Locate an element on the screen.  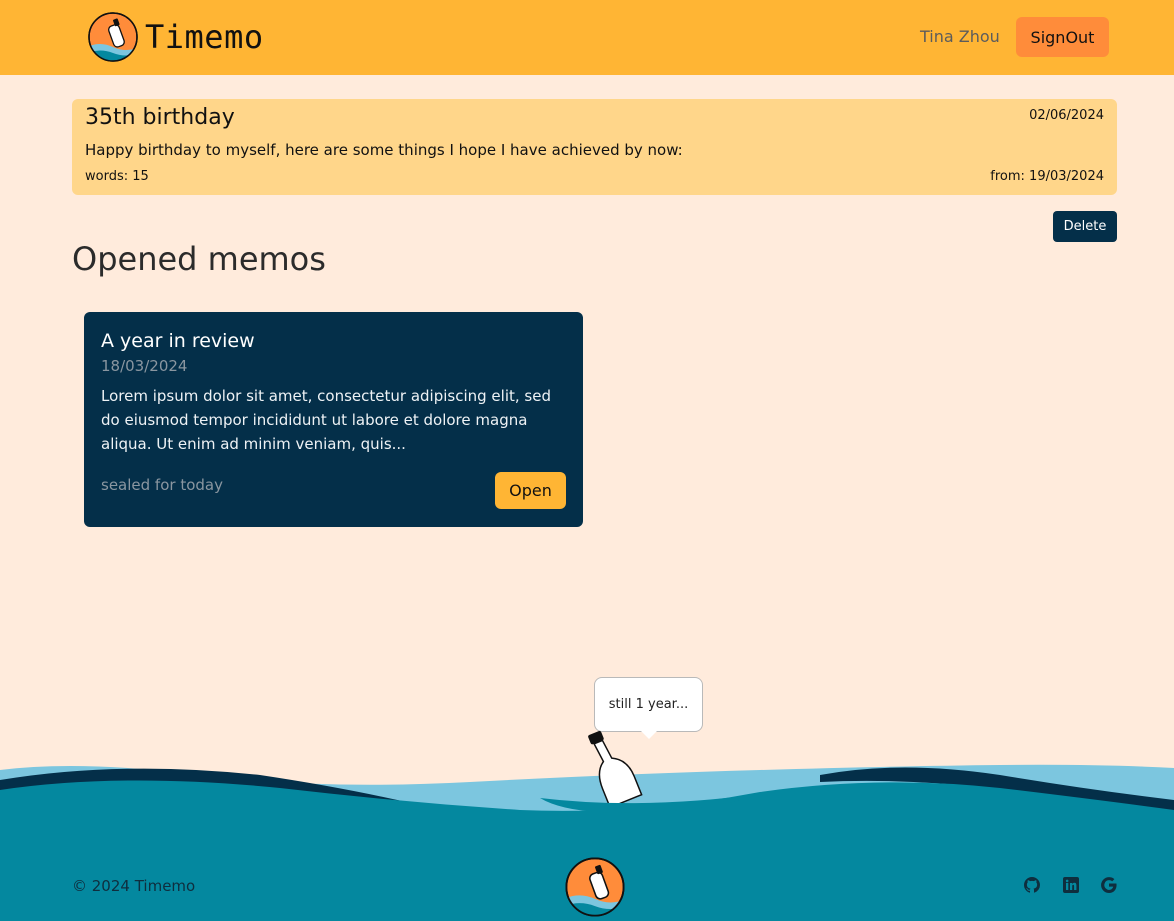
linkedin-icon is located at coordinates (1071, 885).